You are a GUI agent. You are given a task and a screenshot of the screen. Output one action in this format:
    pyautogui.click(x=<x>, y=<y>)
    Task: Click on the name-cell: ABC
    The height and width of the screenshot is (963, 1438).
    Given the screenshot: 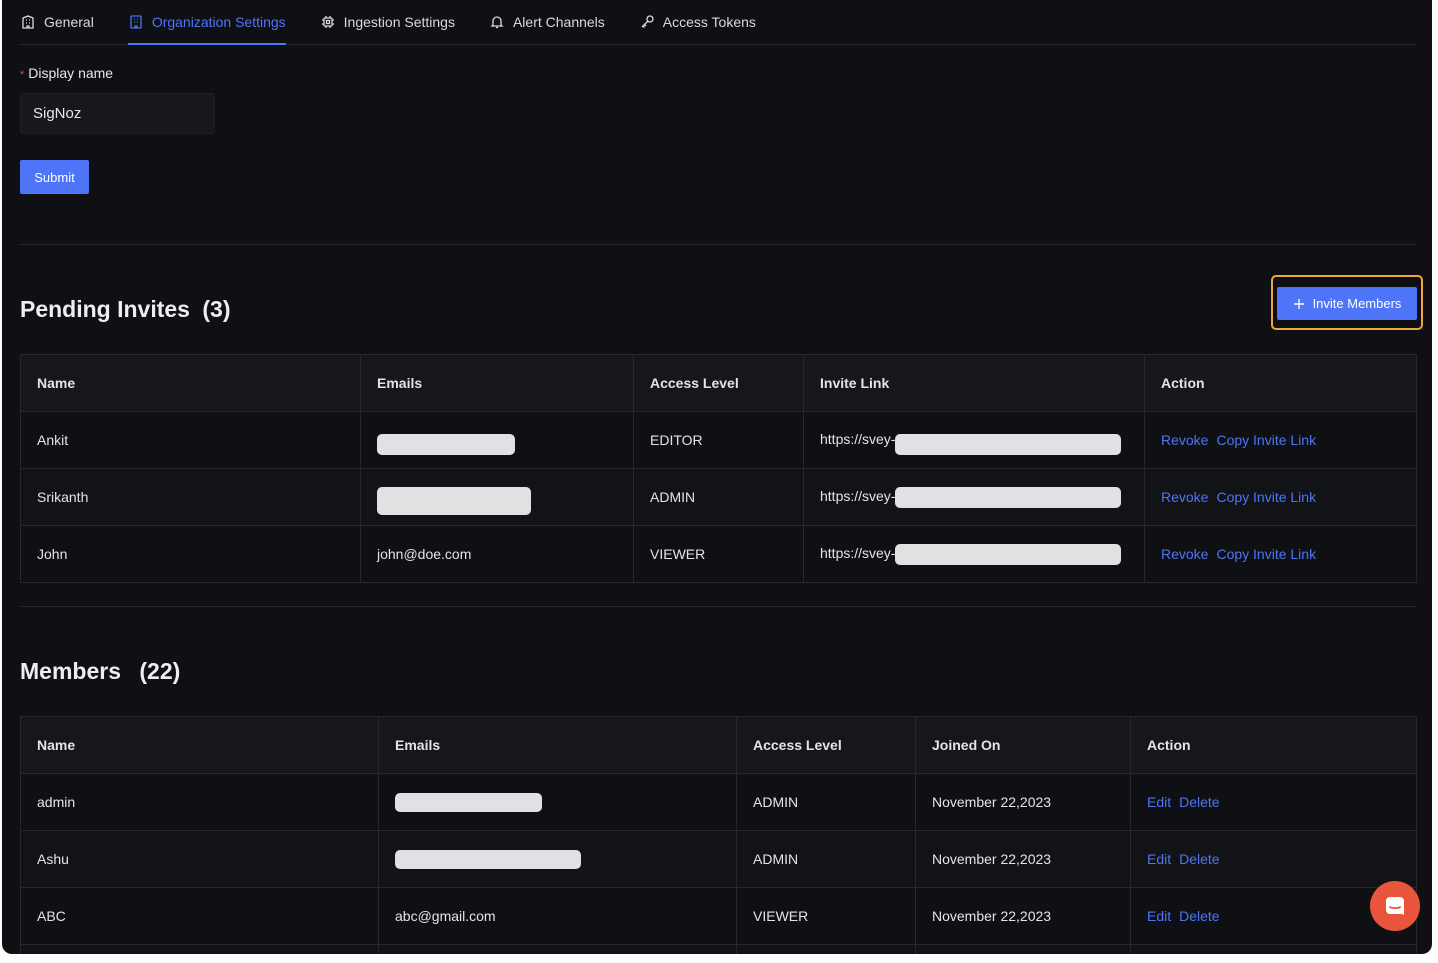 What is the action you would take?
    pyautogui.click(x=199, y=916)
    